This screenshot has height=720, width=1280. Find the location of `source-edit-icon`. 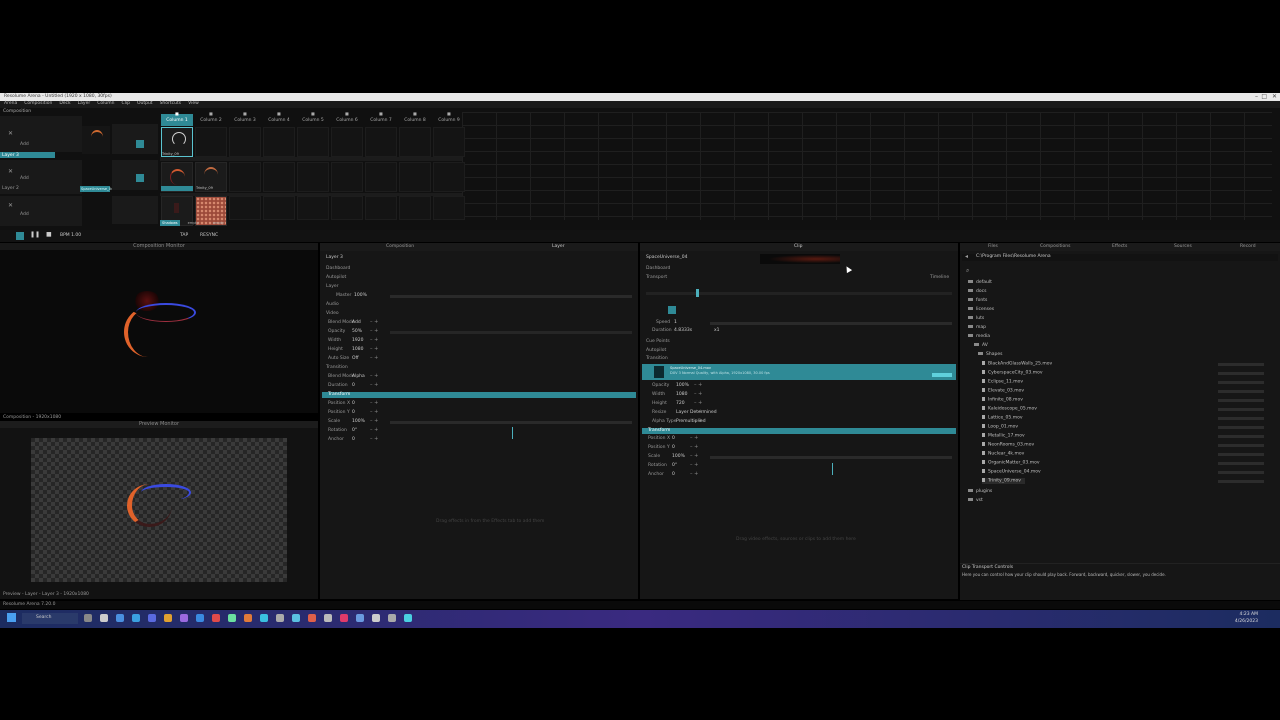

source-edit-icon is located at coordinates (942, 375).